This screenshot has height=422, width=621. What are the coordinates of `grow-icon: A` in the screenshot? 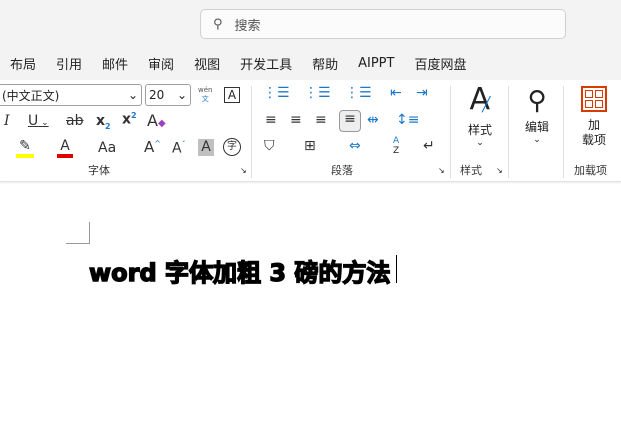 It's located at (149, 147).